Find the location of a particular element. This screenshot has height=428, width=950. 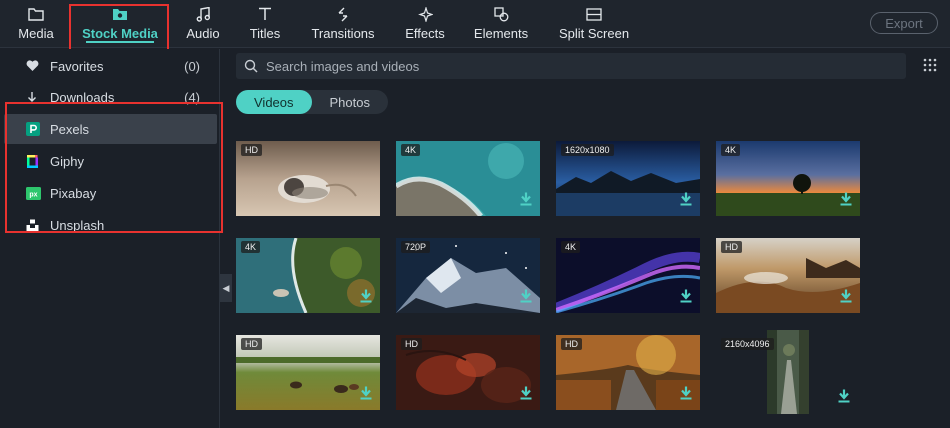

tab-titles: Titles is located at coordinates (265, 24).